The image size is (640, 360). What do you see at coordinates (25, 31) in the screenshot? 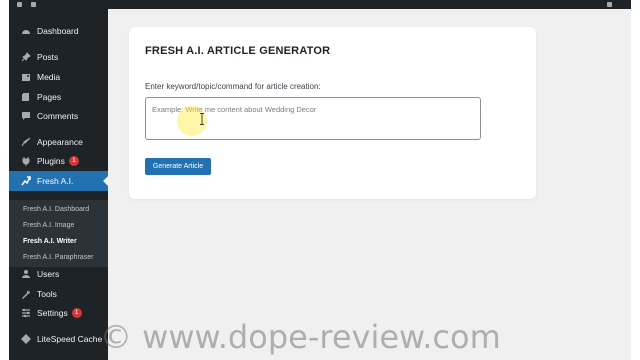
I see `dashboard-icon` at bounding box center [25, 31].